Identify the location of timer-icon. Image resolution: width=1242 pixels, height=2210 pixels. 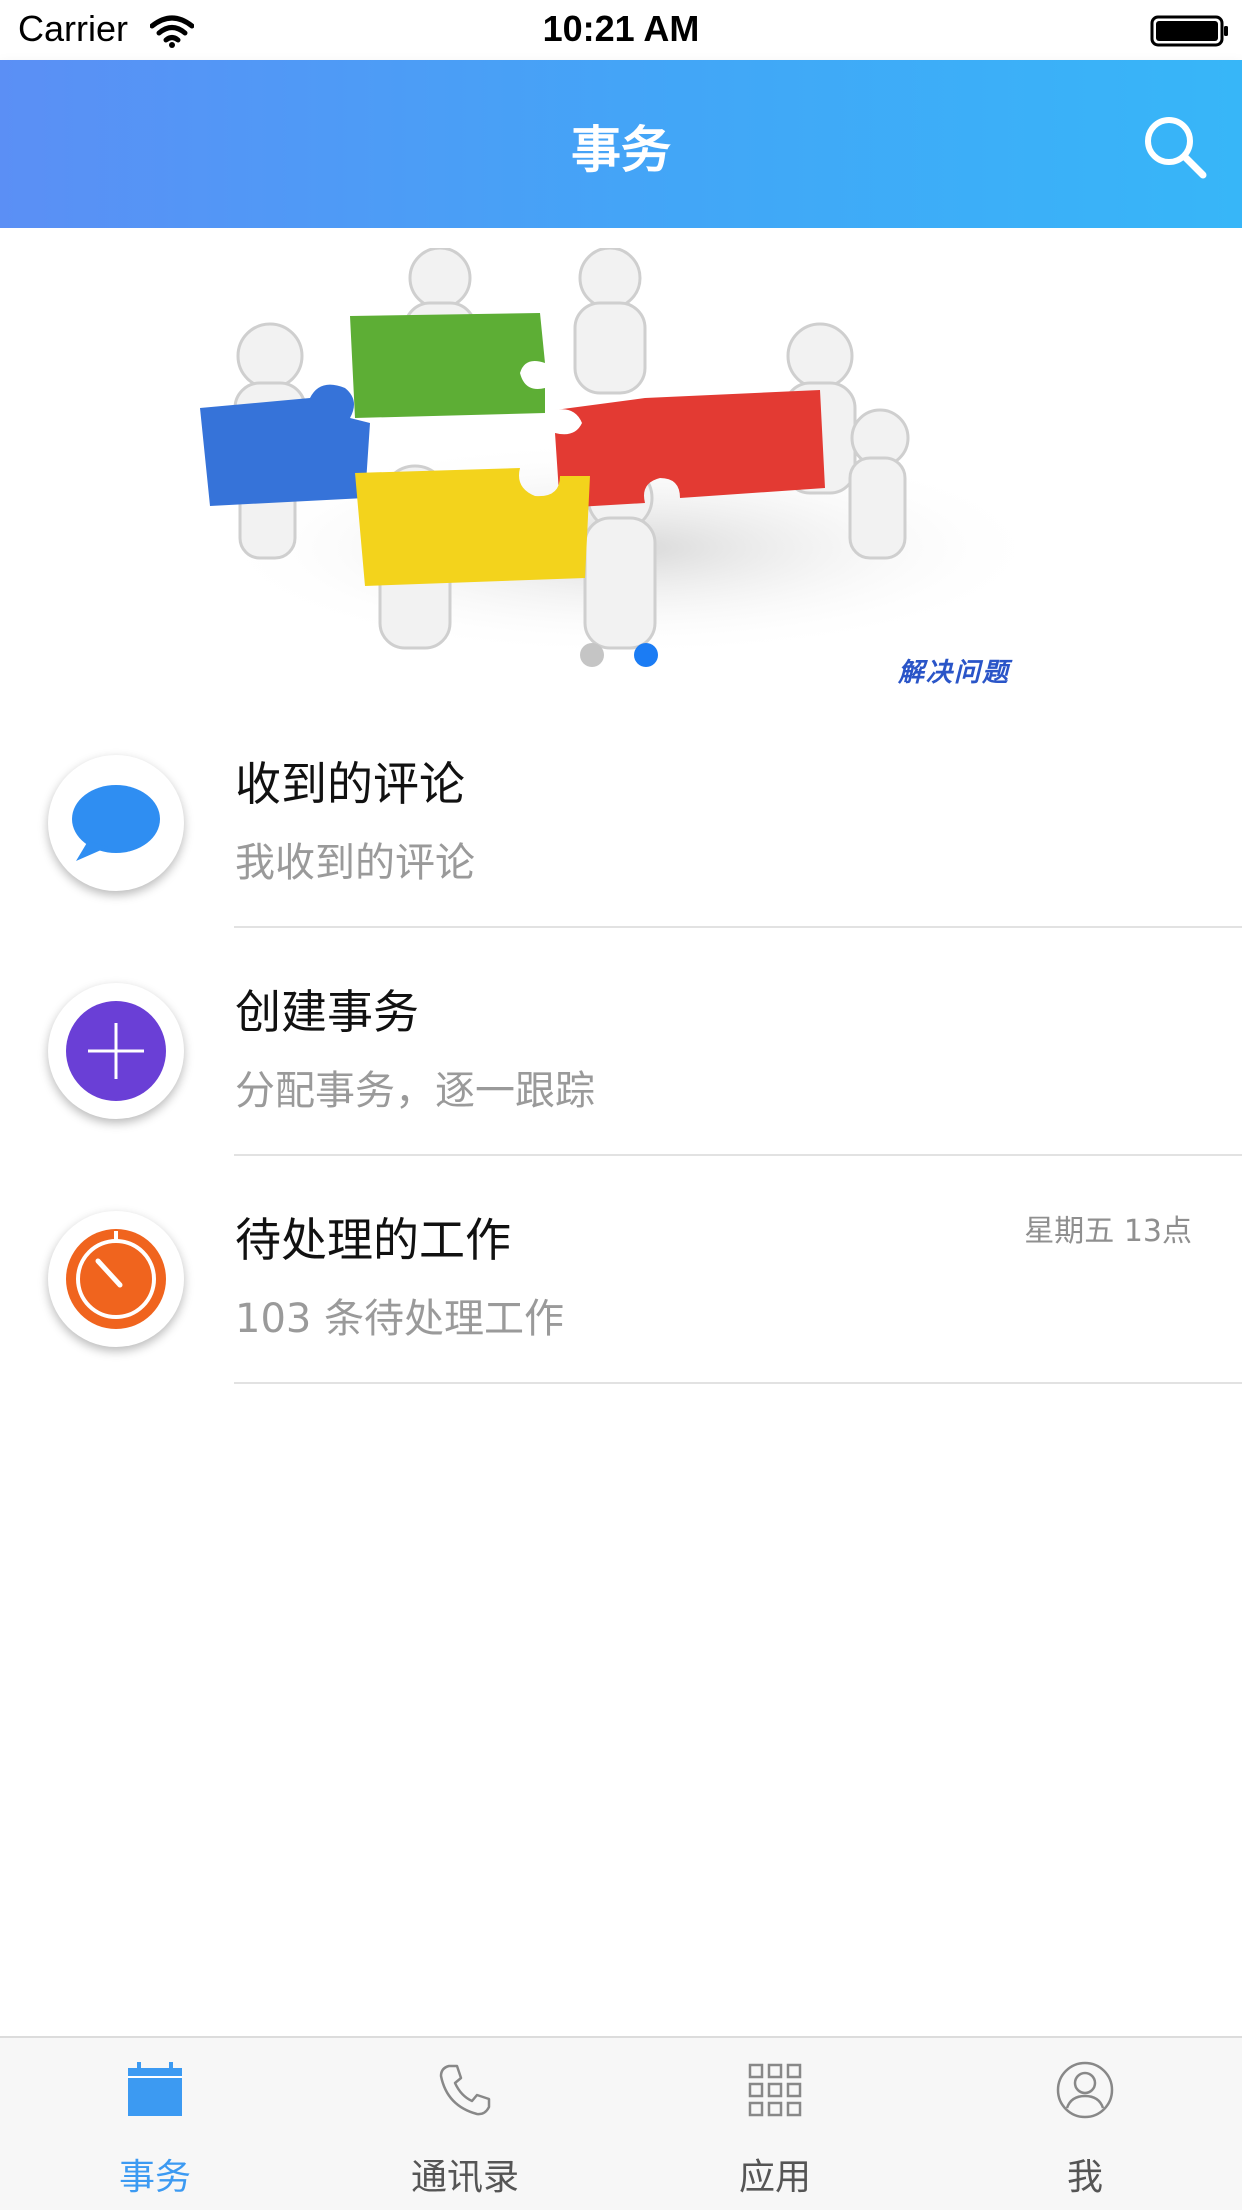
(116, 1279).